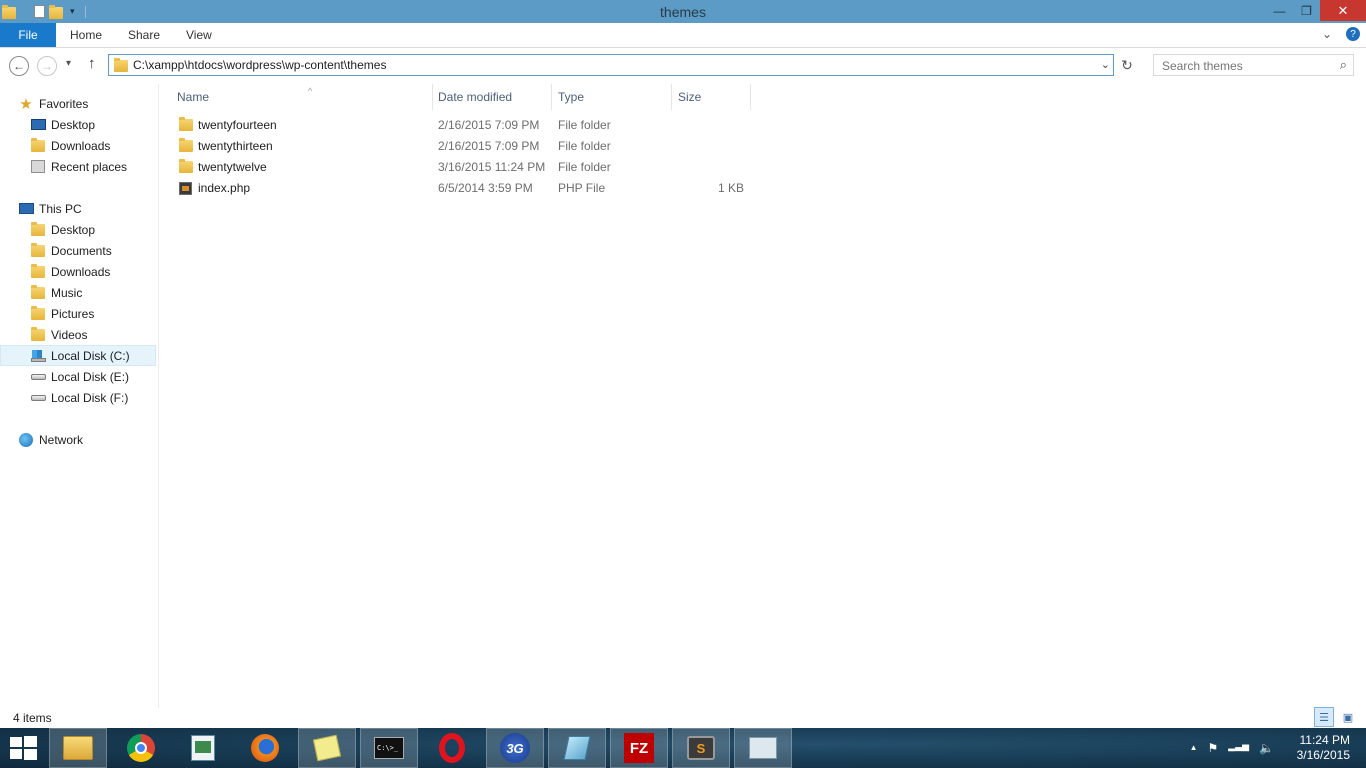  I want to click on close-button: ✕, so click(1343, 10).